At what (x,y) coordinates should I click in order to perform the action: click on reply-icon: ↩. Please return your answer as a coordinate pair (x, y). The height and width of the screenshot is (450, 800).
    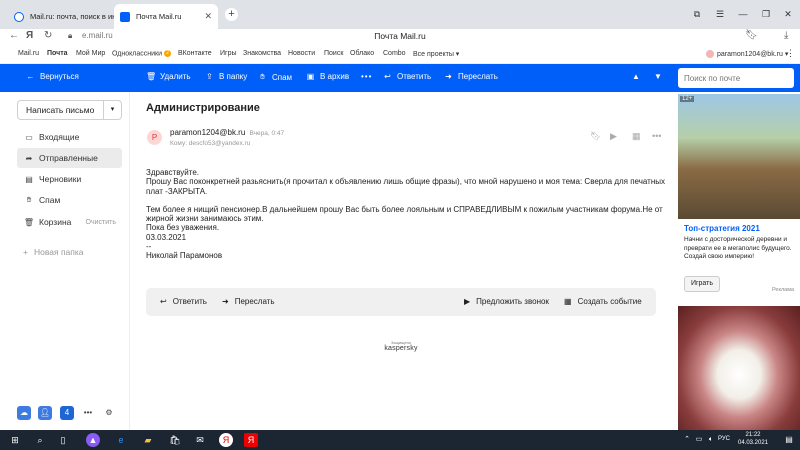
    Looking at the image, I should click on (387, 76).